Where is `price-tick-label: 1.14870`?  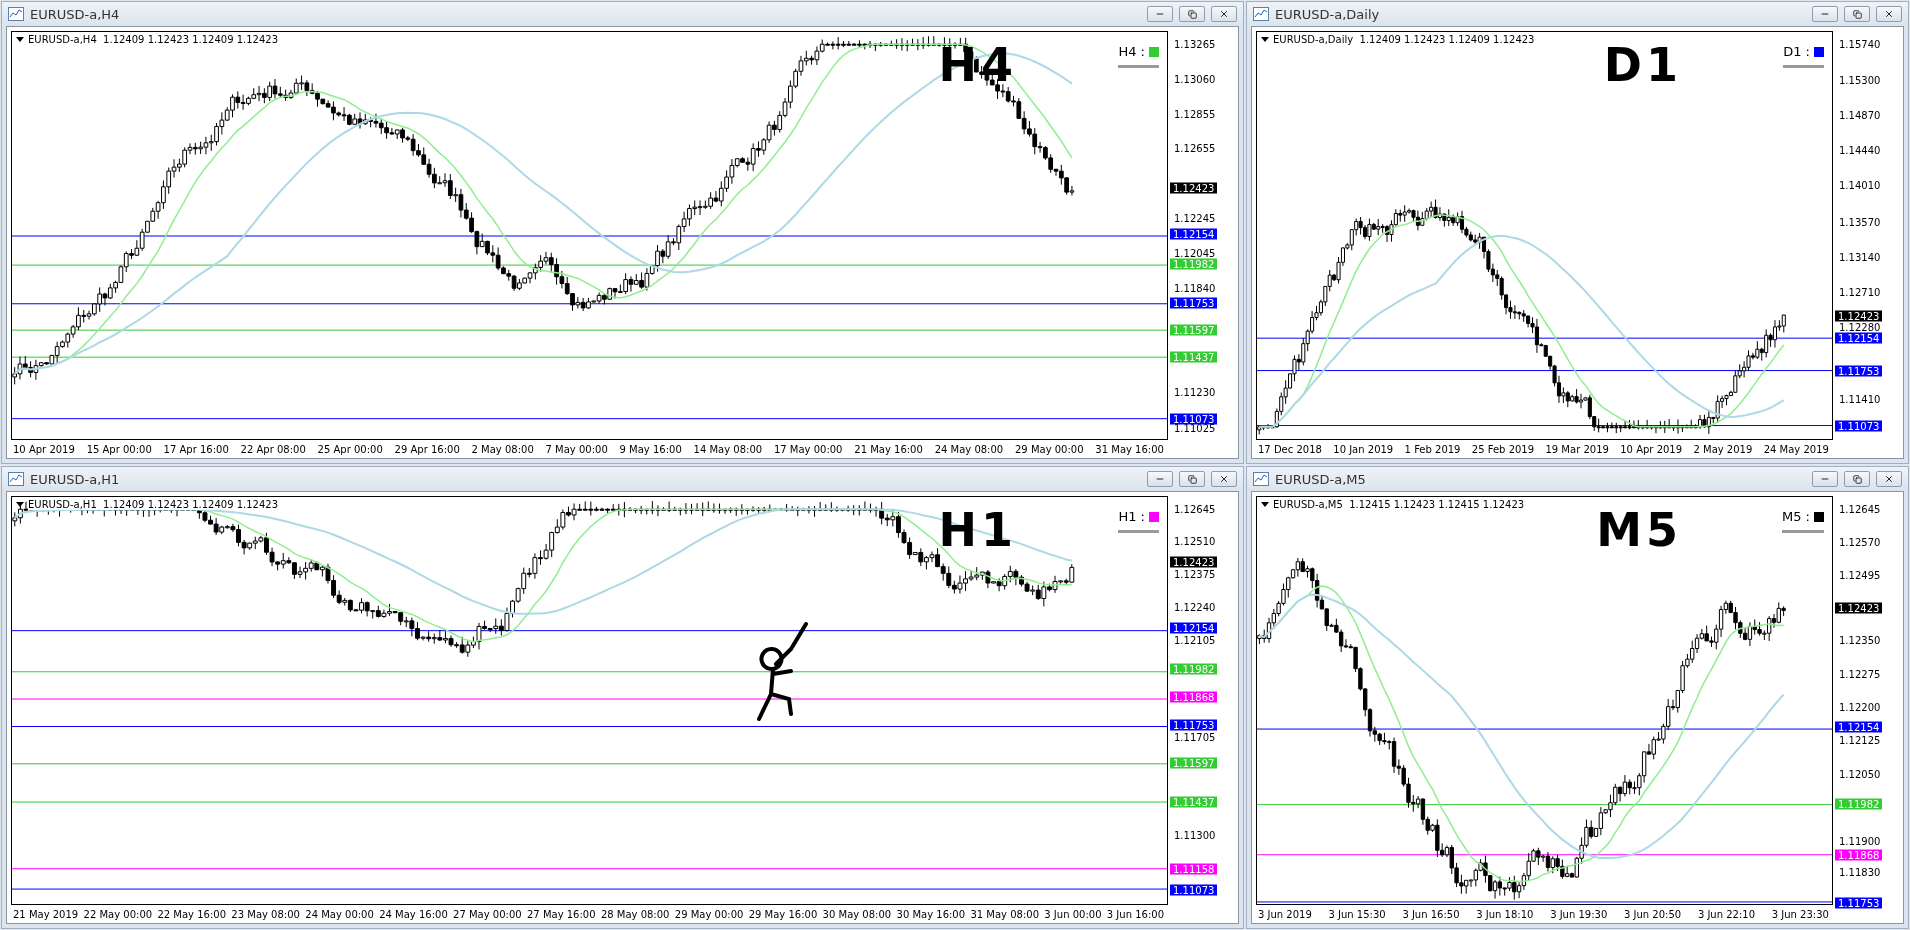 price-tick-label: 1.14870 is located at coordinates (1860, 115).